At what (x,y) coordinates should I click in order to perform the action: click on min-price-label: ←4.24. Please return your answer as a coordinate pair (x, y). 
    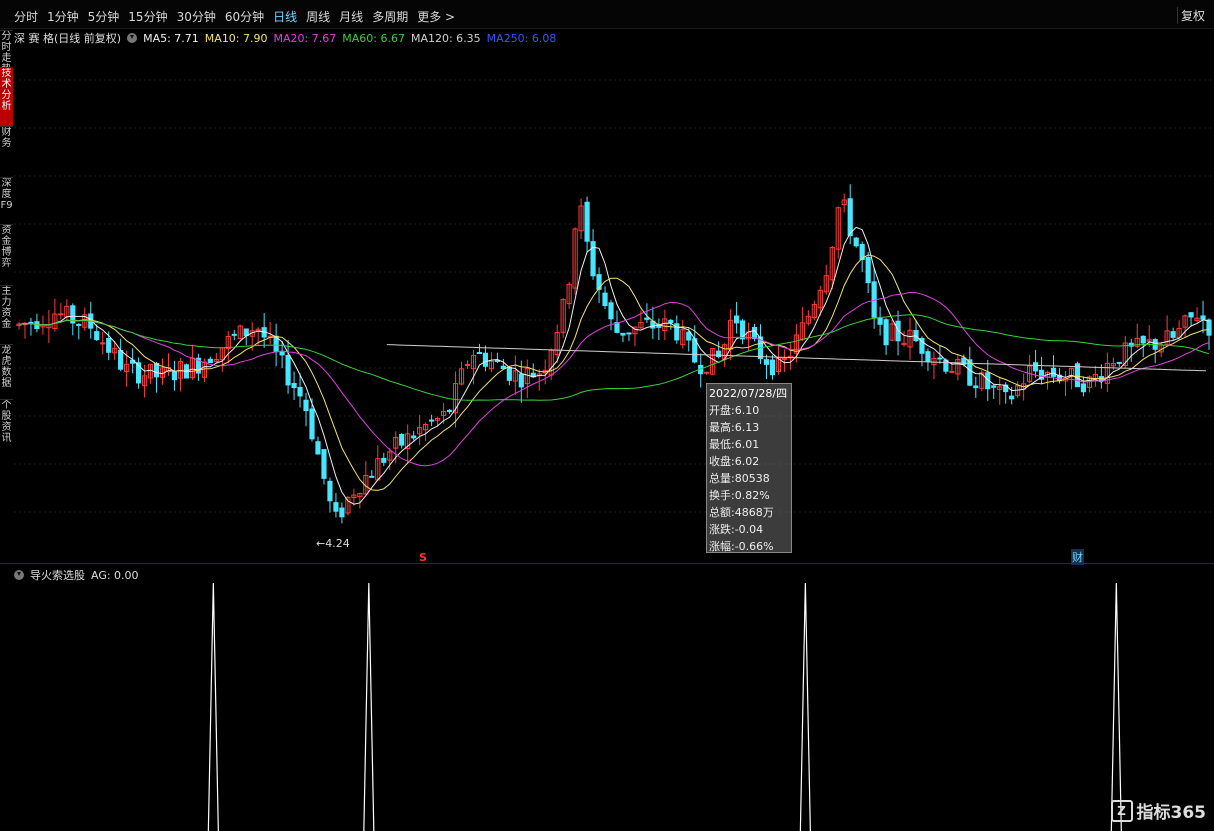
    Looking at the image, I should click on (333, 543).